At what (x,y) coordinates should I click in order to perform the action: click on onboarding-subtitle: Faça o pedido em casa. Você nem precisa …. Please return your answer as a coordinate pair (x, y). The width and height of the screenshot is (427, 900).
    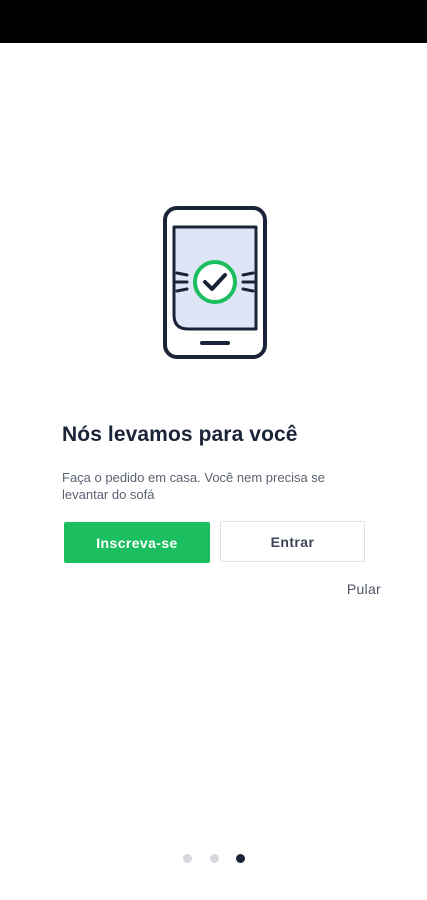
    Looking at the image, I should click on (194, 486).